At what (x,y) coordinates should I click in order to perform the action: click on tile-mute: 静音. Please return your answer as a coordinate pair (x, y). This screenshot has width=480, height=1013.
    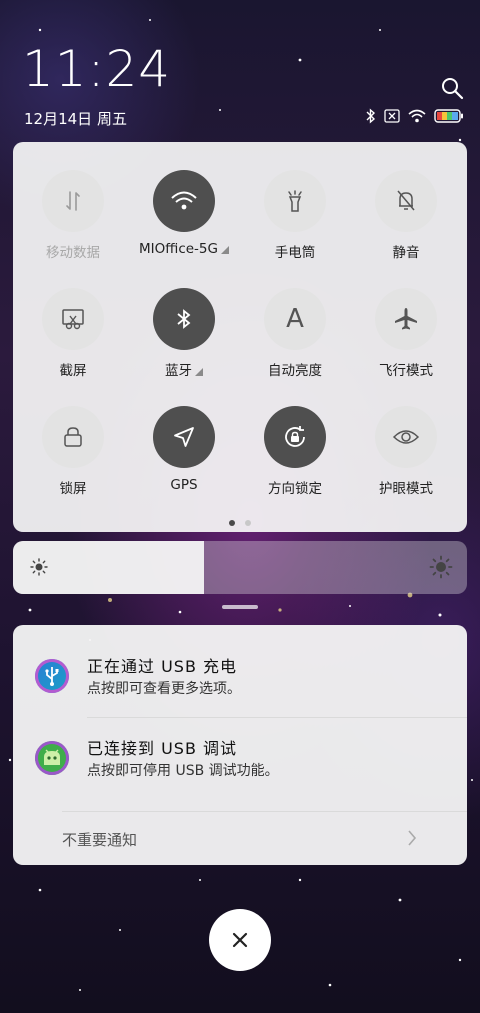
    Looking at the image, I should click on (406, 215).